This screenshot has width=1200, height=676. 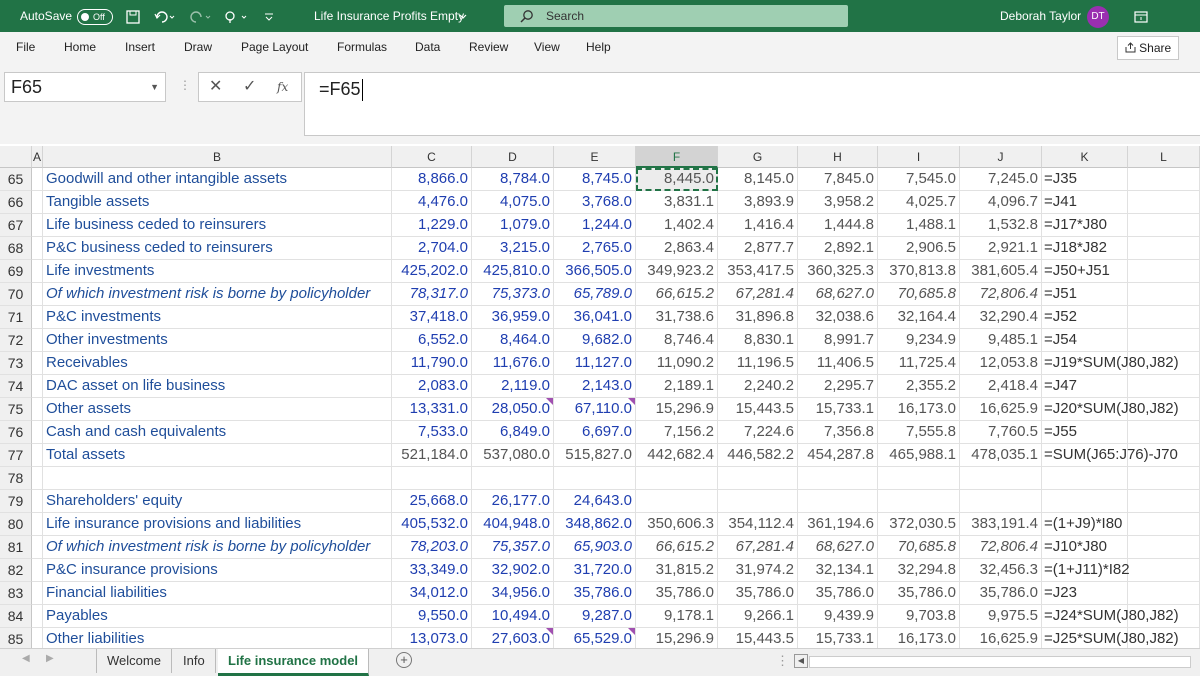 I want to click on row-header: 67, so click(x=16, y=225).